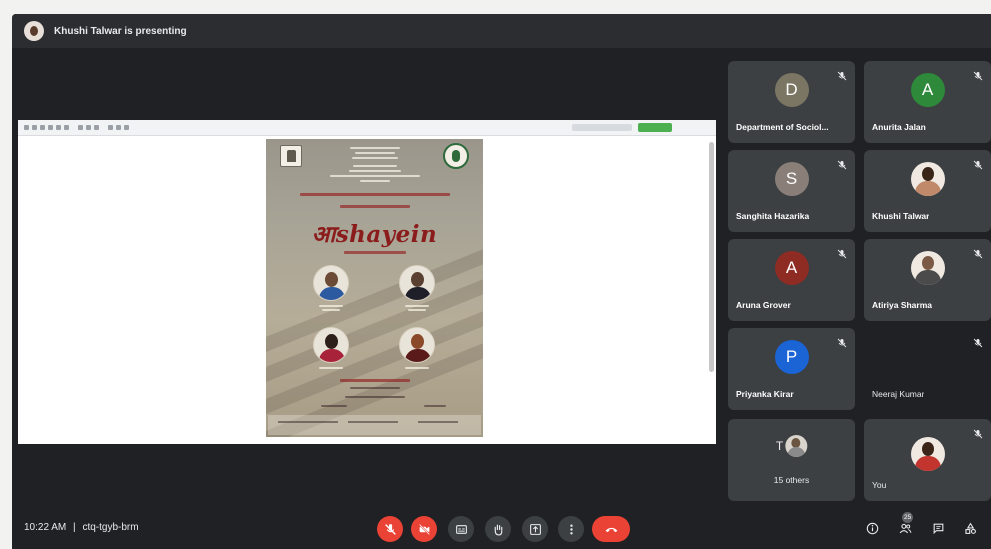 The height and width of the screenshot is (549, 991). I want to click on participant-tile: Atiriya Sharma, so click(927, 280).